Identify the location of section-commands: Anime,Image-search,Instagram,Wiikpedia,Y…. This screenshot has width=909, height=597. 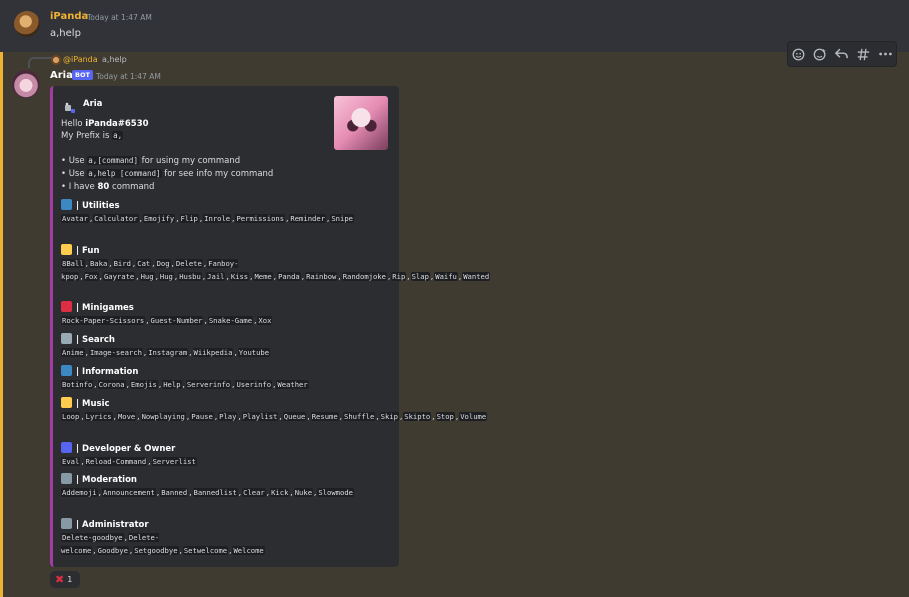
(166, 352).